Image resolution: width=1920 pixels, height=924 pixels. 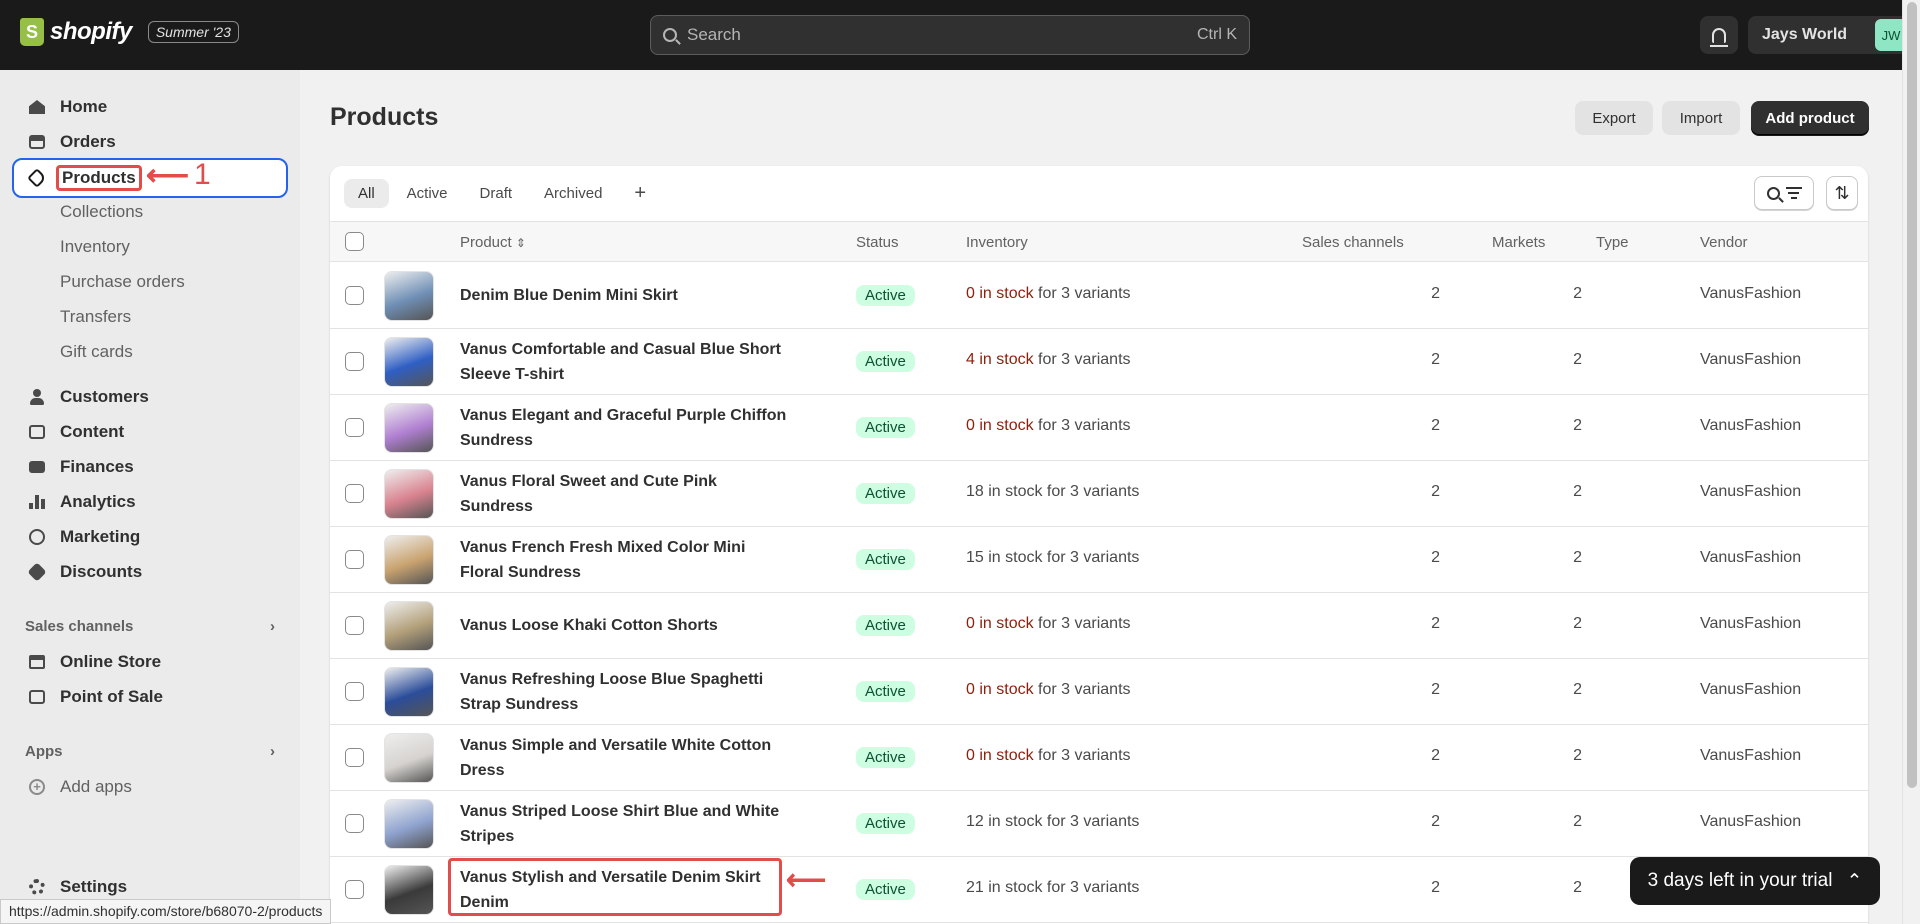 What do you see at coordinates (630, 494) in the screenshot?
I see `product-name-link: Vanus Floral Sweet and Cute Pink Sundress` at bounding box center [630, 494].